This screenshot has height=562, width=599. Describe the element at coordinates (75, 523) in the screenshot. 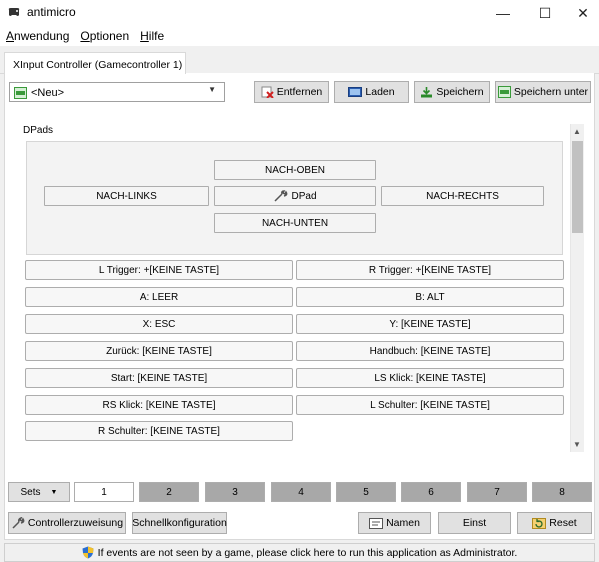

I see `controller-mapping-label: Controllerzuweisung` at that location.